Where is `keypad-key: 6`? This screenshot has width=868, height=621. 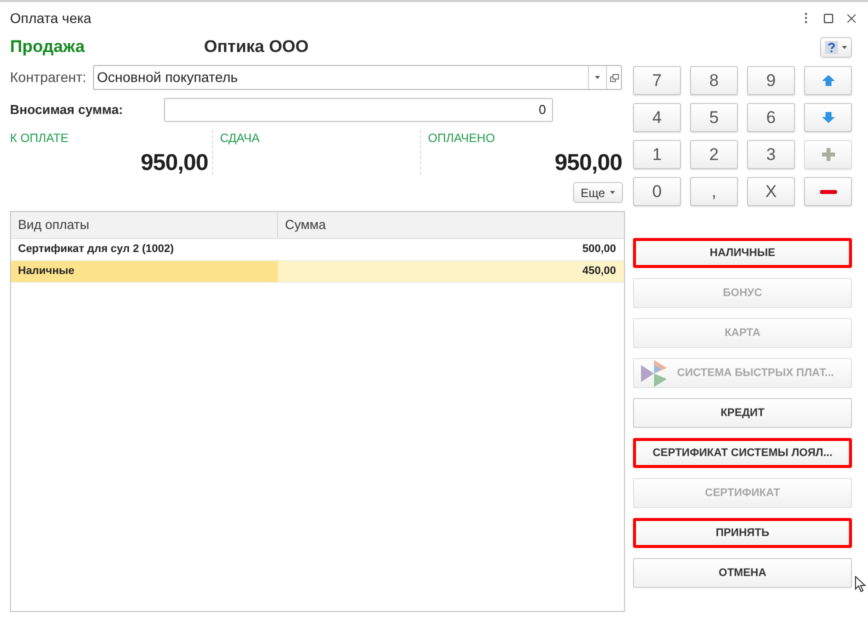 keypad-key: 6 is located at coordinates (771, 117).